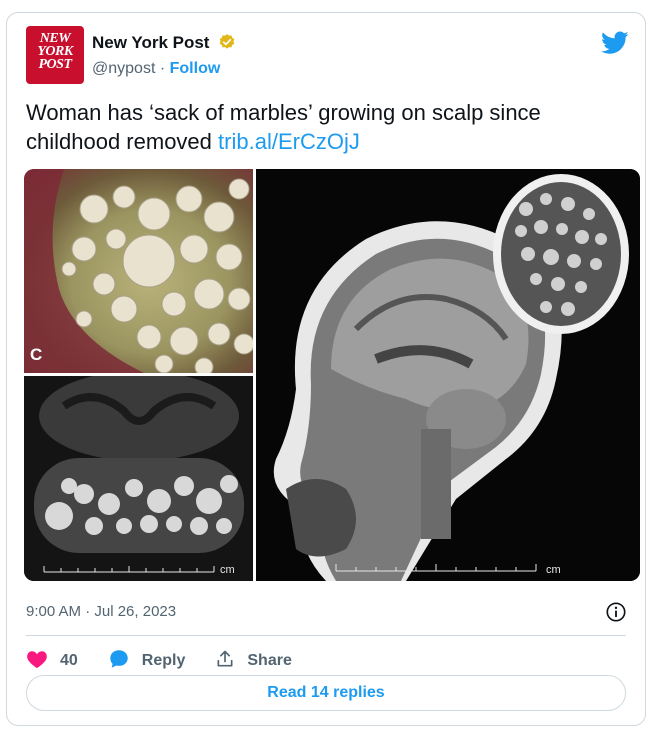 This screenshot has height=732, width=650. Describe the element at coordinates (326, 635) in the screenshot. I see `divider` at that location.